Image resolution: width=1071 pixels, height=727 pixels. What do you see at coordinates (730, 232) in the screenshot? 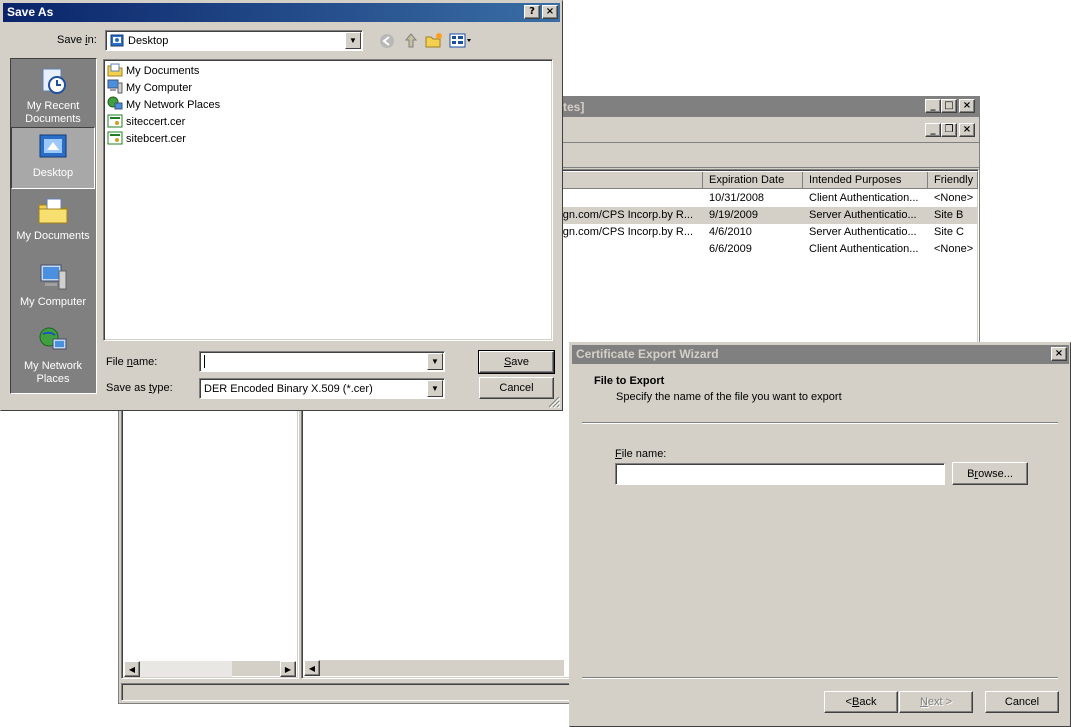
I see `expiration-cell: 4/6/2010` at bounding box center [730, 232].